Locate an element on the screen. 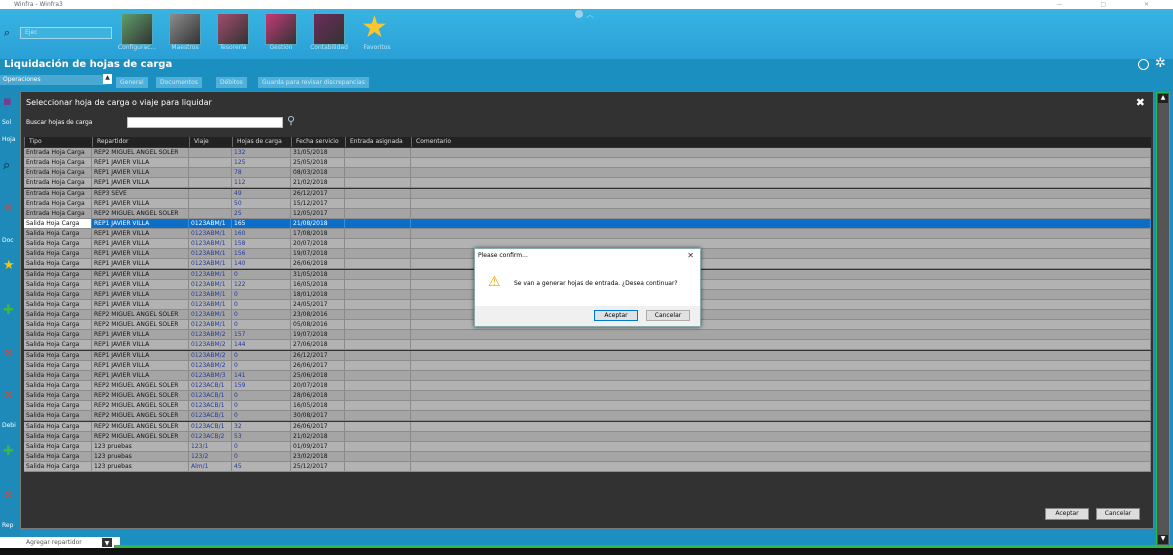  column-header: Entrada asignada is located at coordinates (378, 142).